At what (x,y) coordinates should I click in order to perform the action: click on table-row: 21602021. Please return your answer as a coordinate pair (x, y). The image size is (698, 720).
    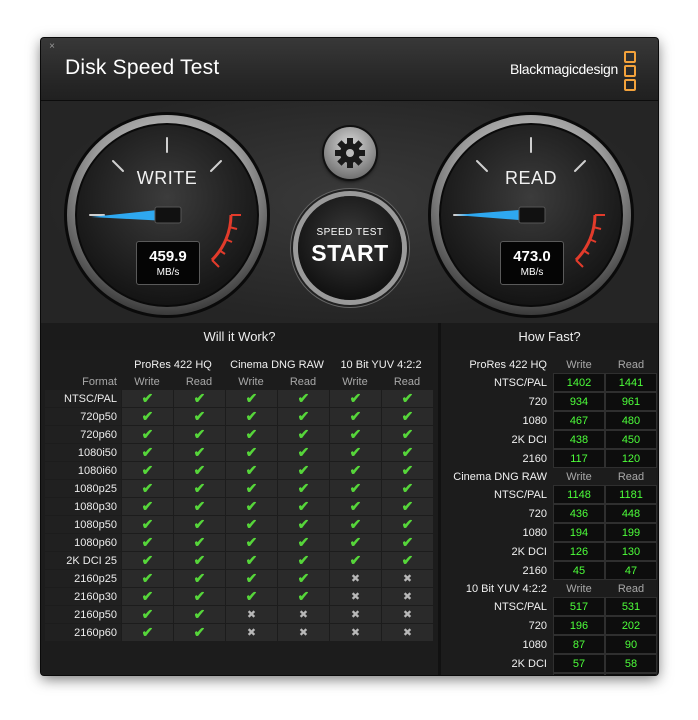
    Looking at the image, I should click on (550, 674).